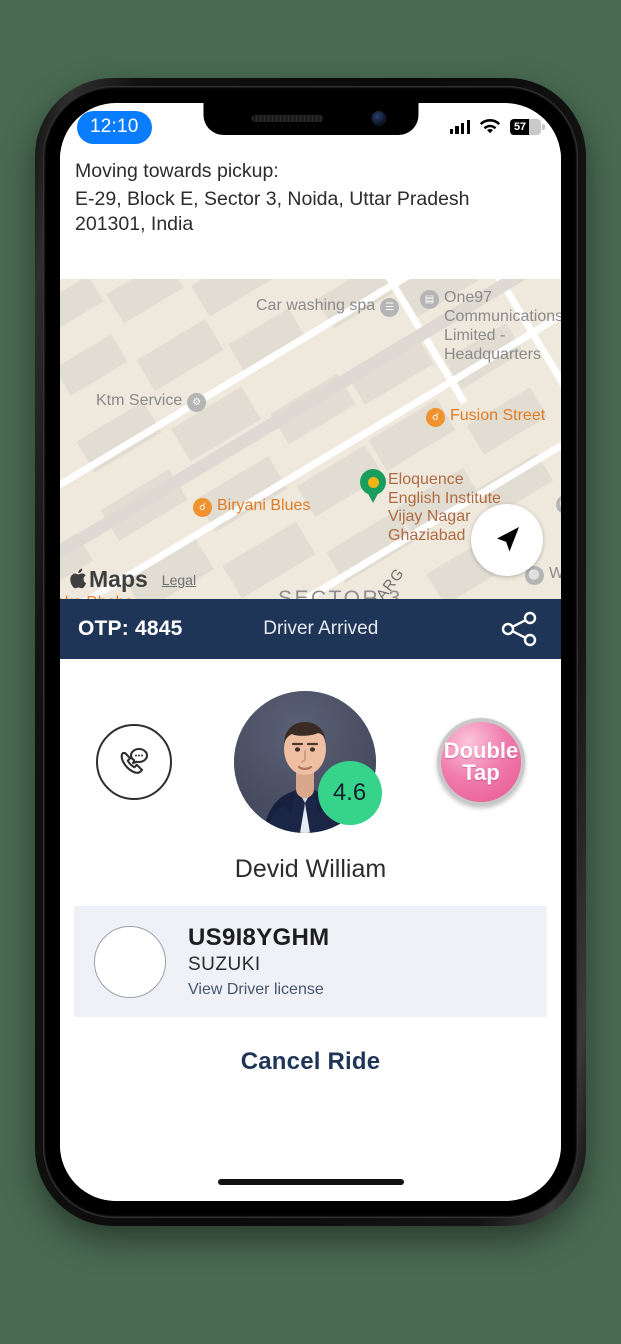 This screenshot has height=1344, width=621. Describe the element at coordinates (310, 1046) in the screenshot. I see `cancel-ride-button: Cancel Ride` at that location.